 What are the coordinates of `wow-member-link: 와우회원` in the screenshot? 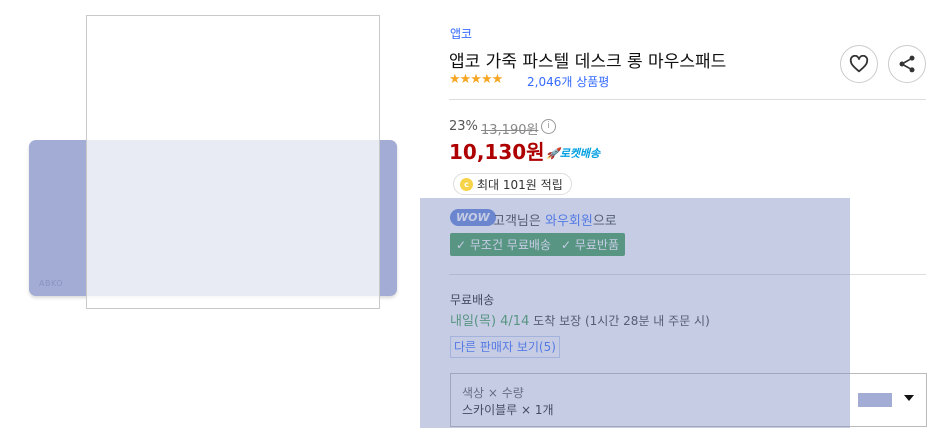 It's located at (569, 221).